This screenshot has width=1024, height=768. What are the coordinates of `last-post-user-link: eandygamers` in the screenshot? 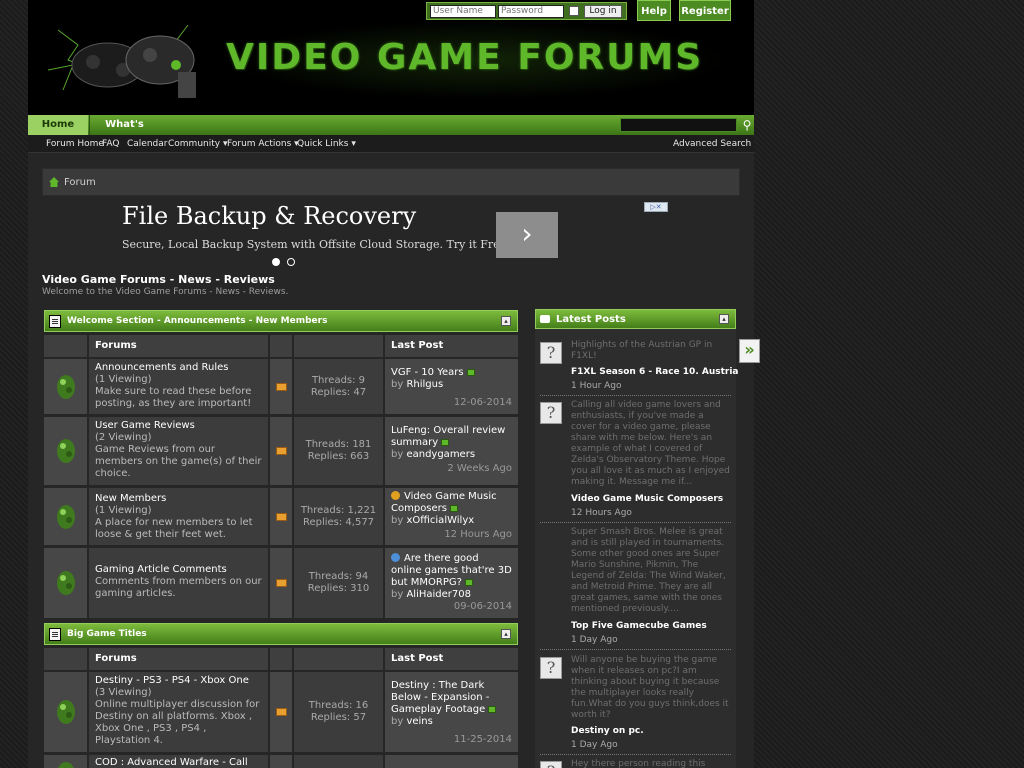 It's located at (440, 454).